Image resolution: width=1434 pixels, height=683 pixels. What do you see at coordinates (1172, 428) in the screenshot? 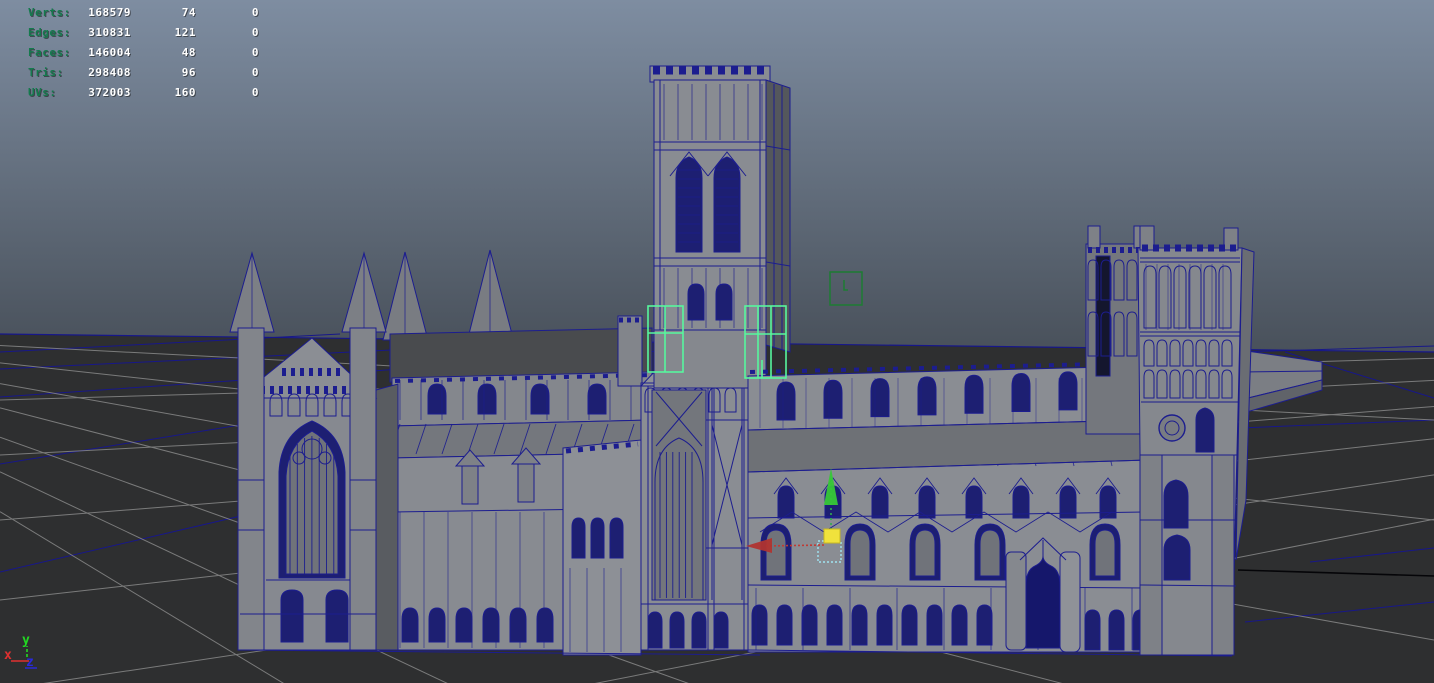
I see `tower-round-window` at bounding box center [1172, 428].